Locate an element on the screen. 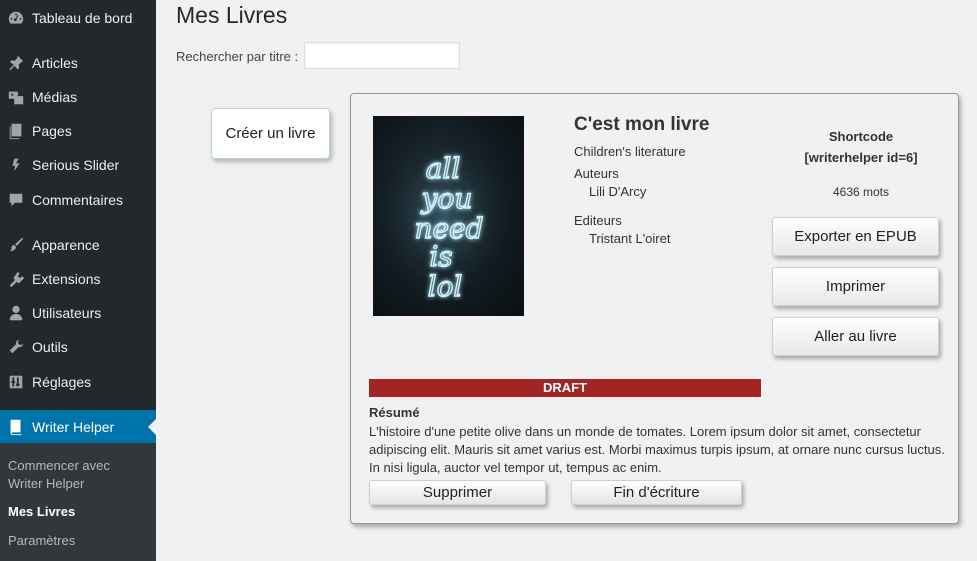  cover-line: all is located at coordinates (443, 168).